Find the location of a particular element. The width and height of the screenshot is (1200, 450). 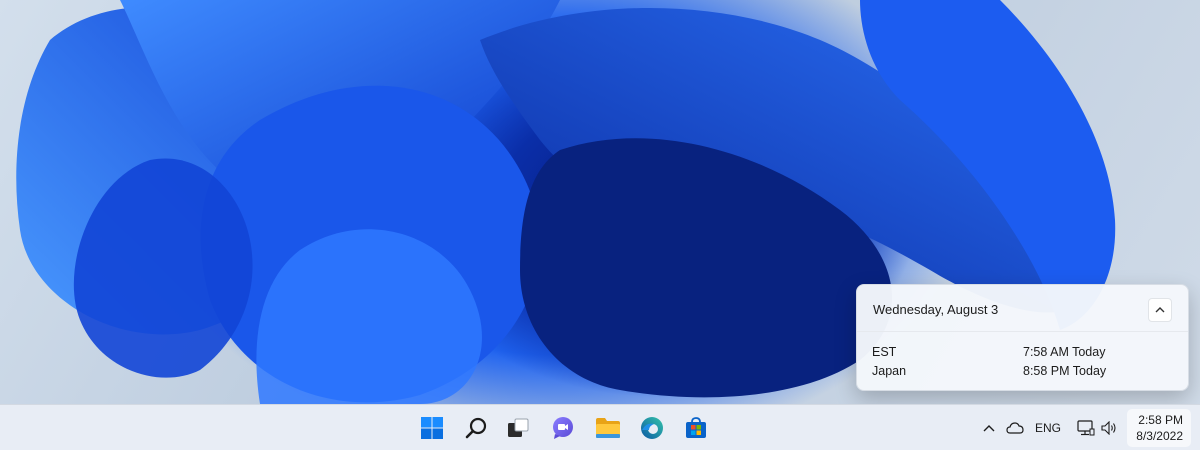

network-icon is located at coordinates (1086, 428).